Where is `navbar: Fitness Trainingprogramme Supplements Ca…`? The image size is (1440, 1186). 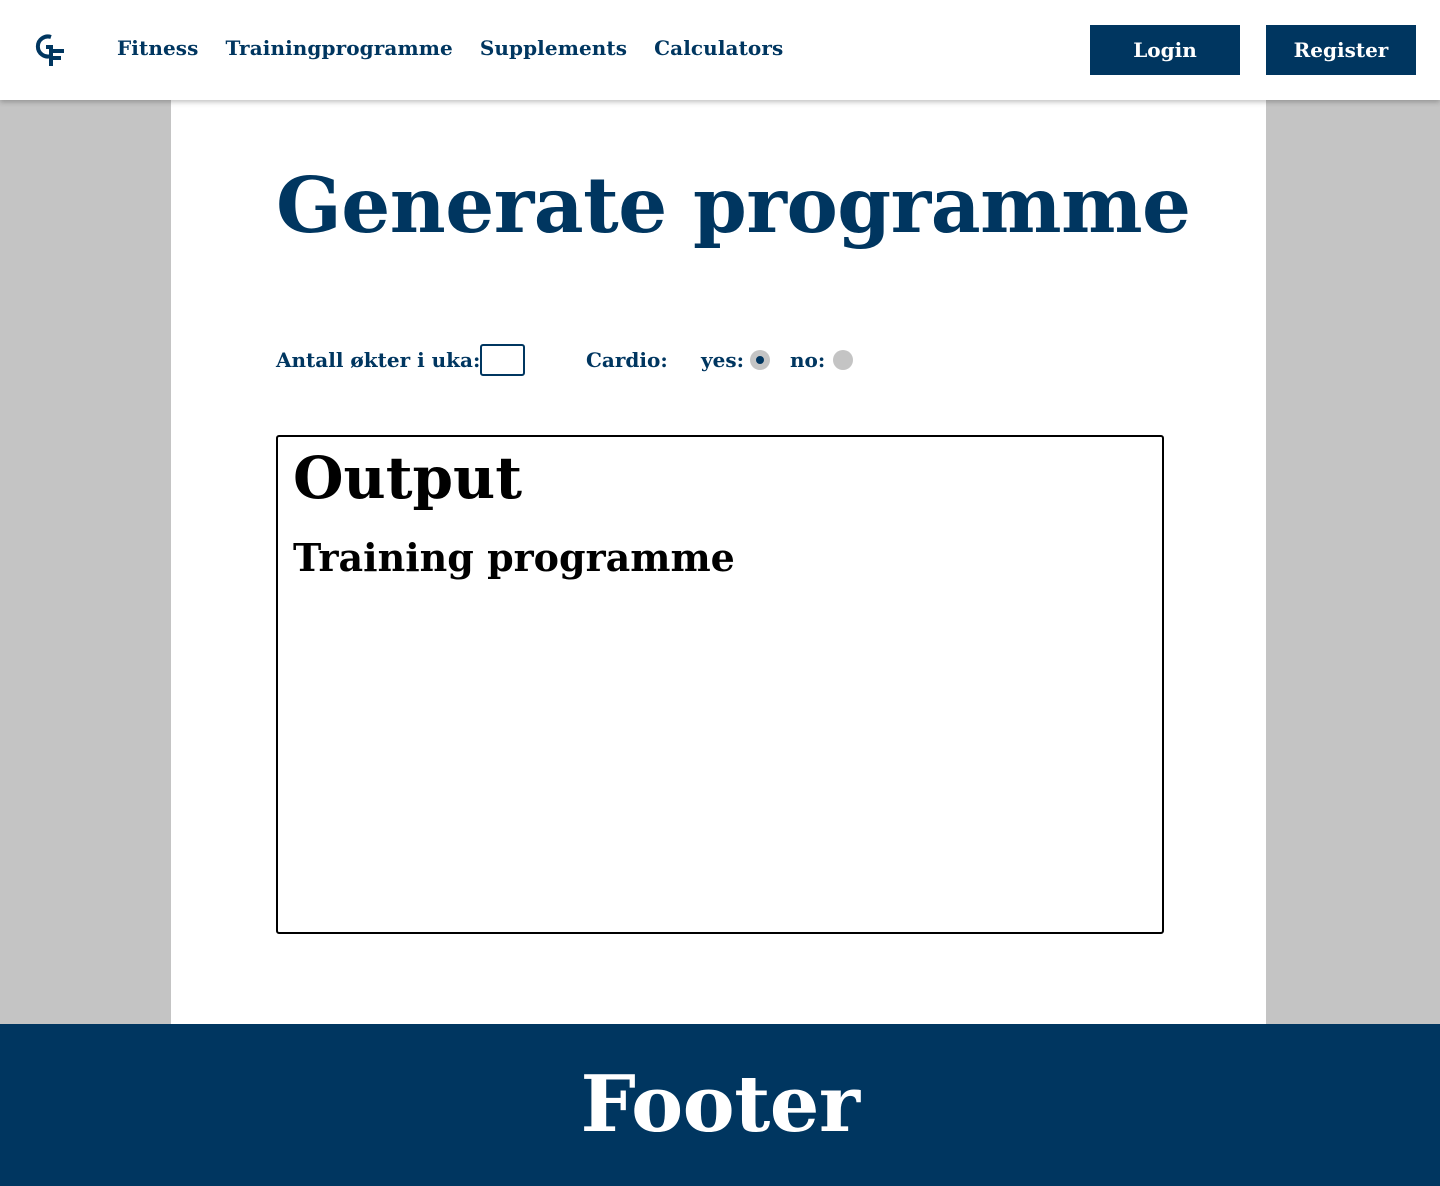
navbar: Fitness Trainingprogramme Supplements Ca… is located at coordinates (720, 50).